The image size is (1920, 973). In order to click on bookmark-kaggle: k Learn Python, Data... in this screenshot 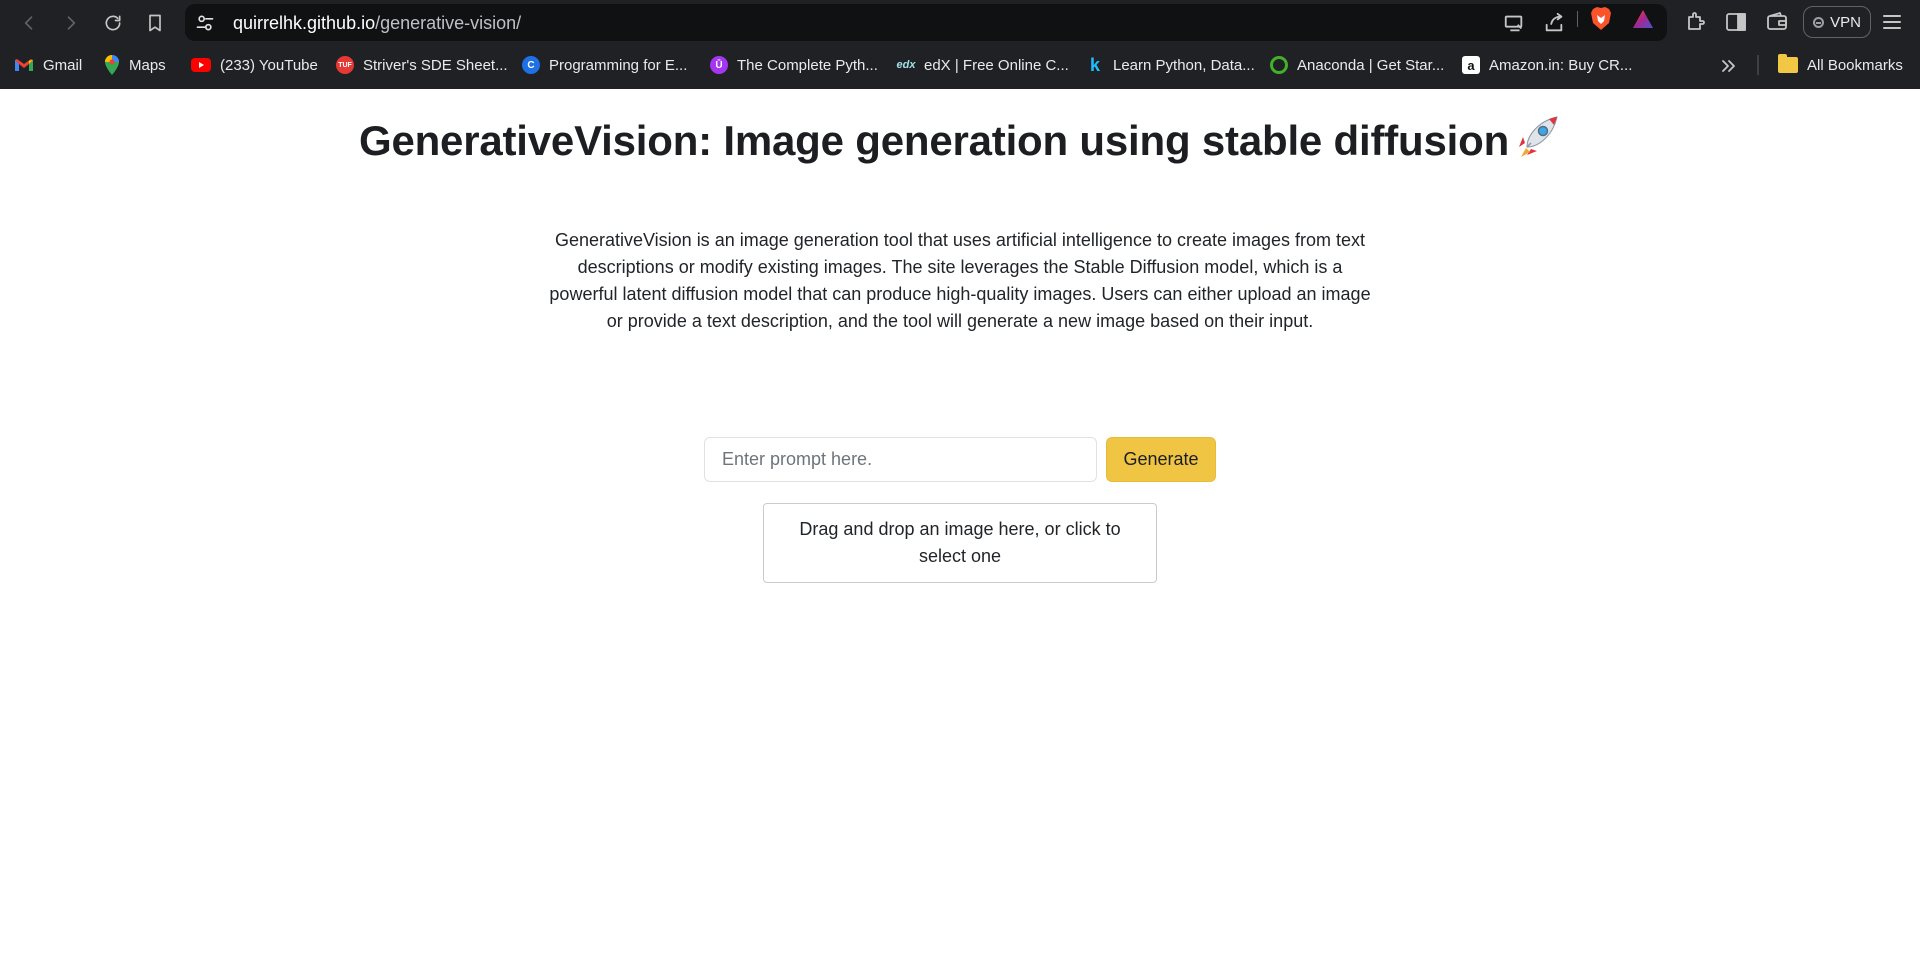, I will do `click(1170, 65)`.